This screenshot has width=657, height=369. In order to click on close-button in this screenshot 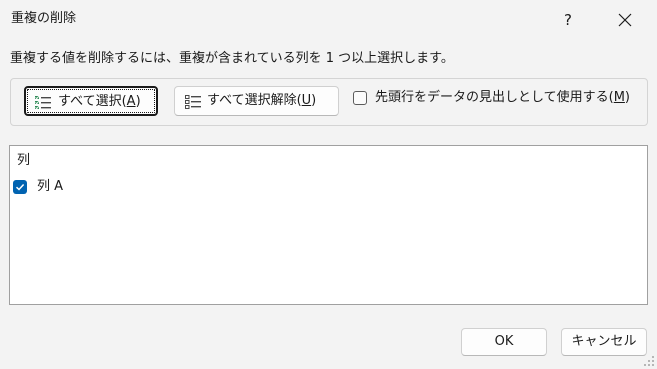, I will do `click(625, 20)`.